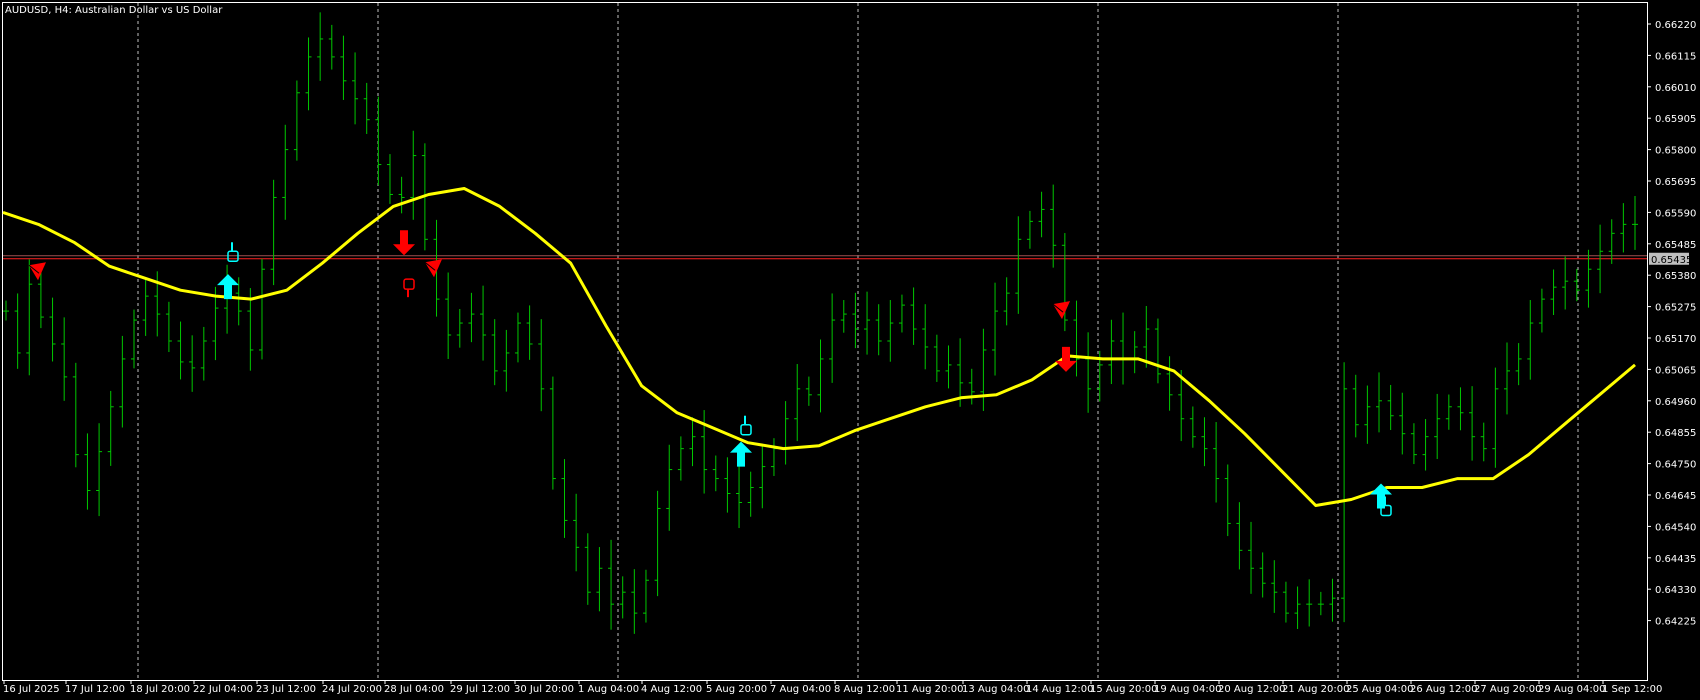  I want to click on x-tick-label: 13 Aug 04:00, so click(995, 689).